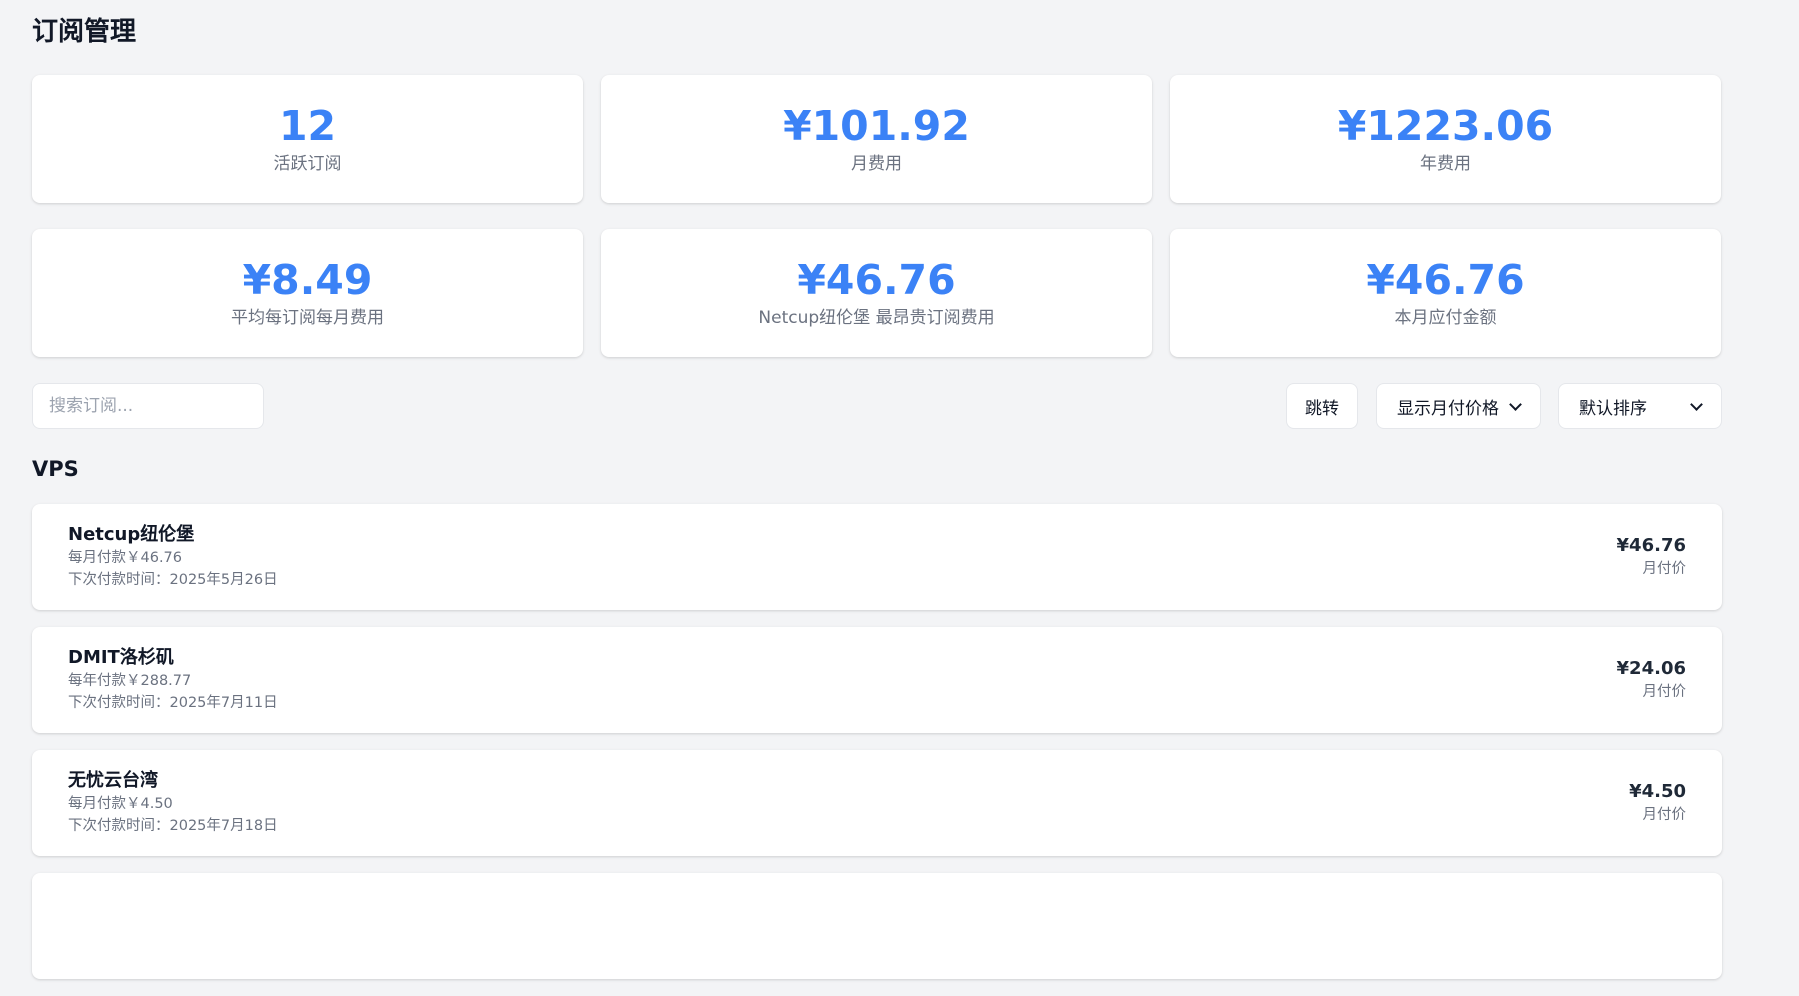 This screenshot has width=1799, height=996. What do you see at coordinates (173, 580) in the screenshot?
I see `subscription-next-payment: 下次付款时间：2025年5月26日` at bounding box center [173, 580].